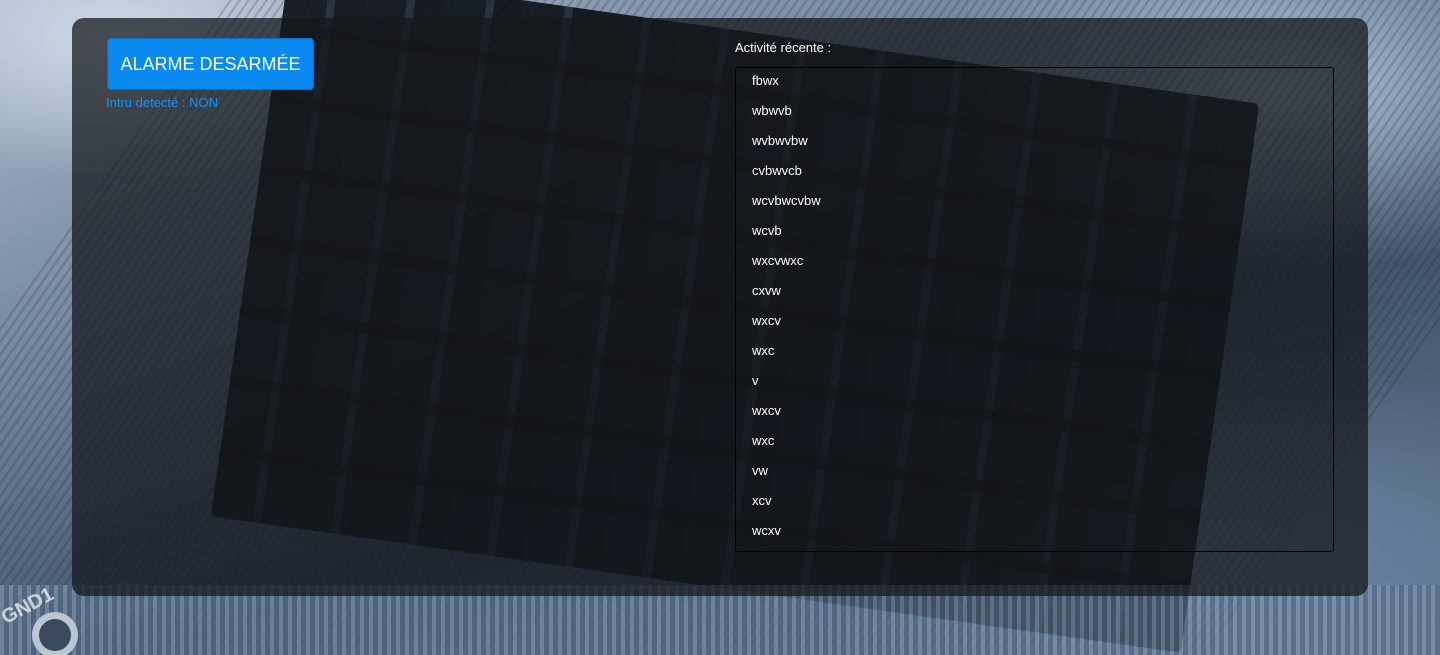 This screenshot has width=1440, height=655. Describe the element at coordinates (162, 102) in the screenshot. I see `intrusion-status: Intru detecté : NON` at that location.